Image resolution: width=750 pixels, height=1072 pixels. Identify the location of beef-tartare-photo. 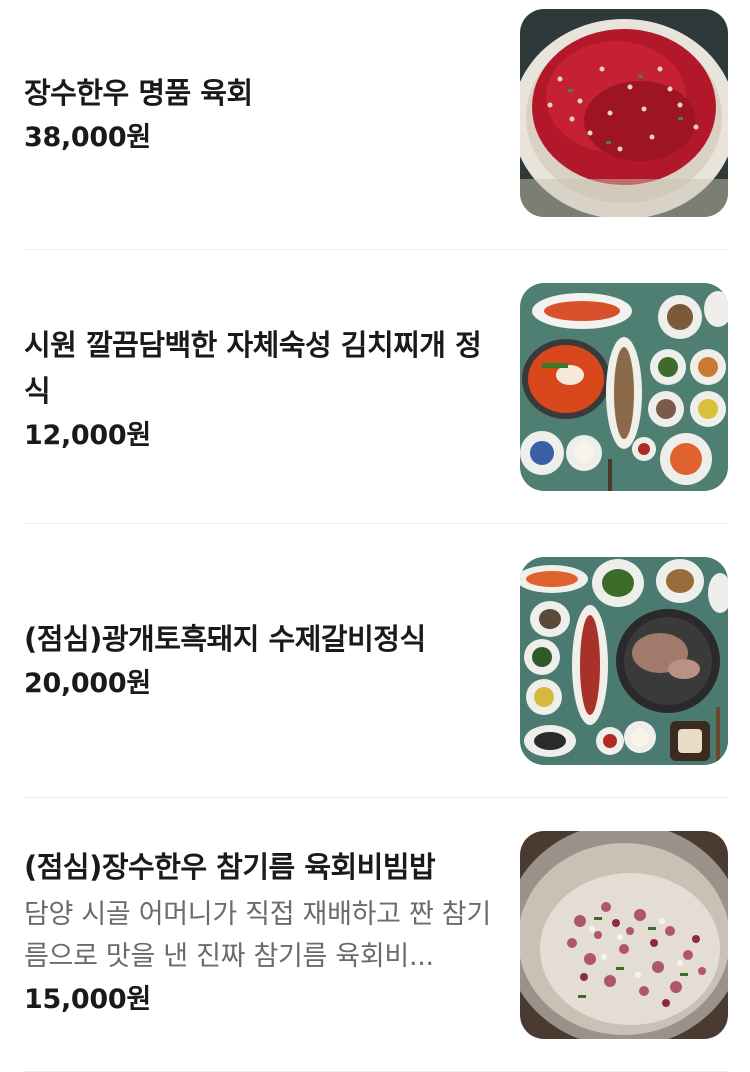
(624, 113).